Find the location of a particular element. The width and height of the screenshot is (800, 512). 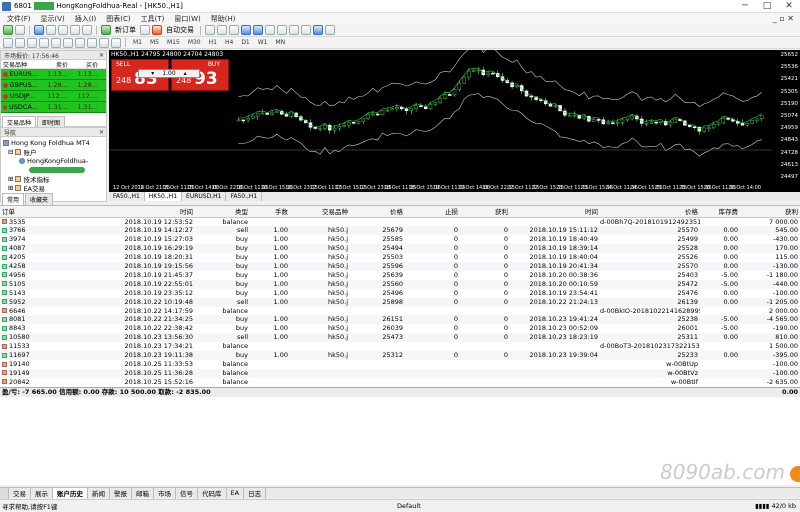

menu-tools: 工具(T) is located at coordinates (153, 19).